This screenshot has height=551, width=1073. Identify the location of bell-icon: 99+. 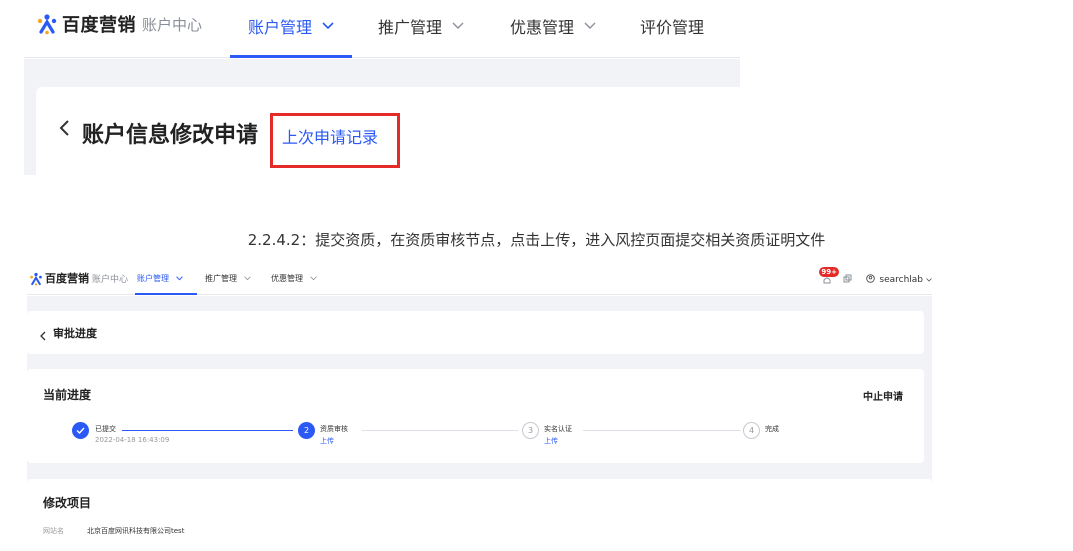
(830, 277).